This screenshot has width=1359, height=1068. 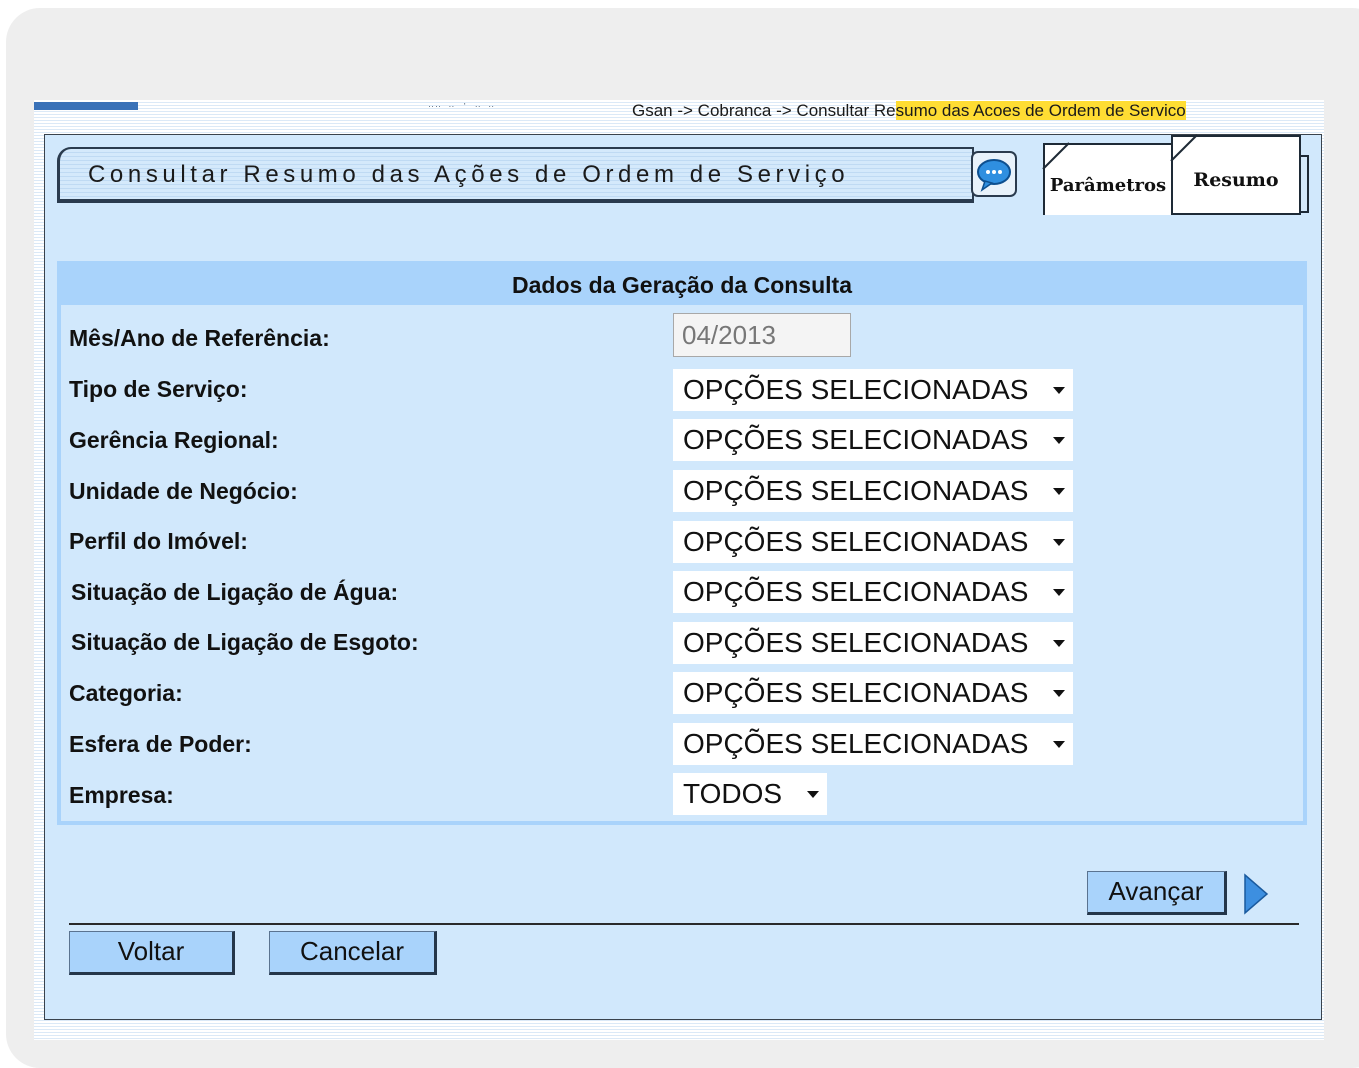 What do you see at coordinates (856, 692) in the screenshot?
I see `categoria-value: OPÇÕES SELECIONADAS` at bounding box center [856, 692].